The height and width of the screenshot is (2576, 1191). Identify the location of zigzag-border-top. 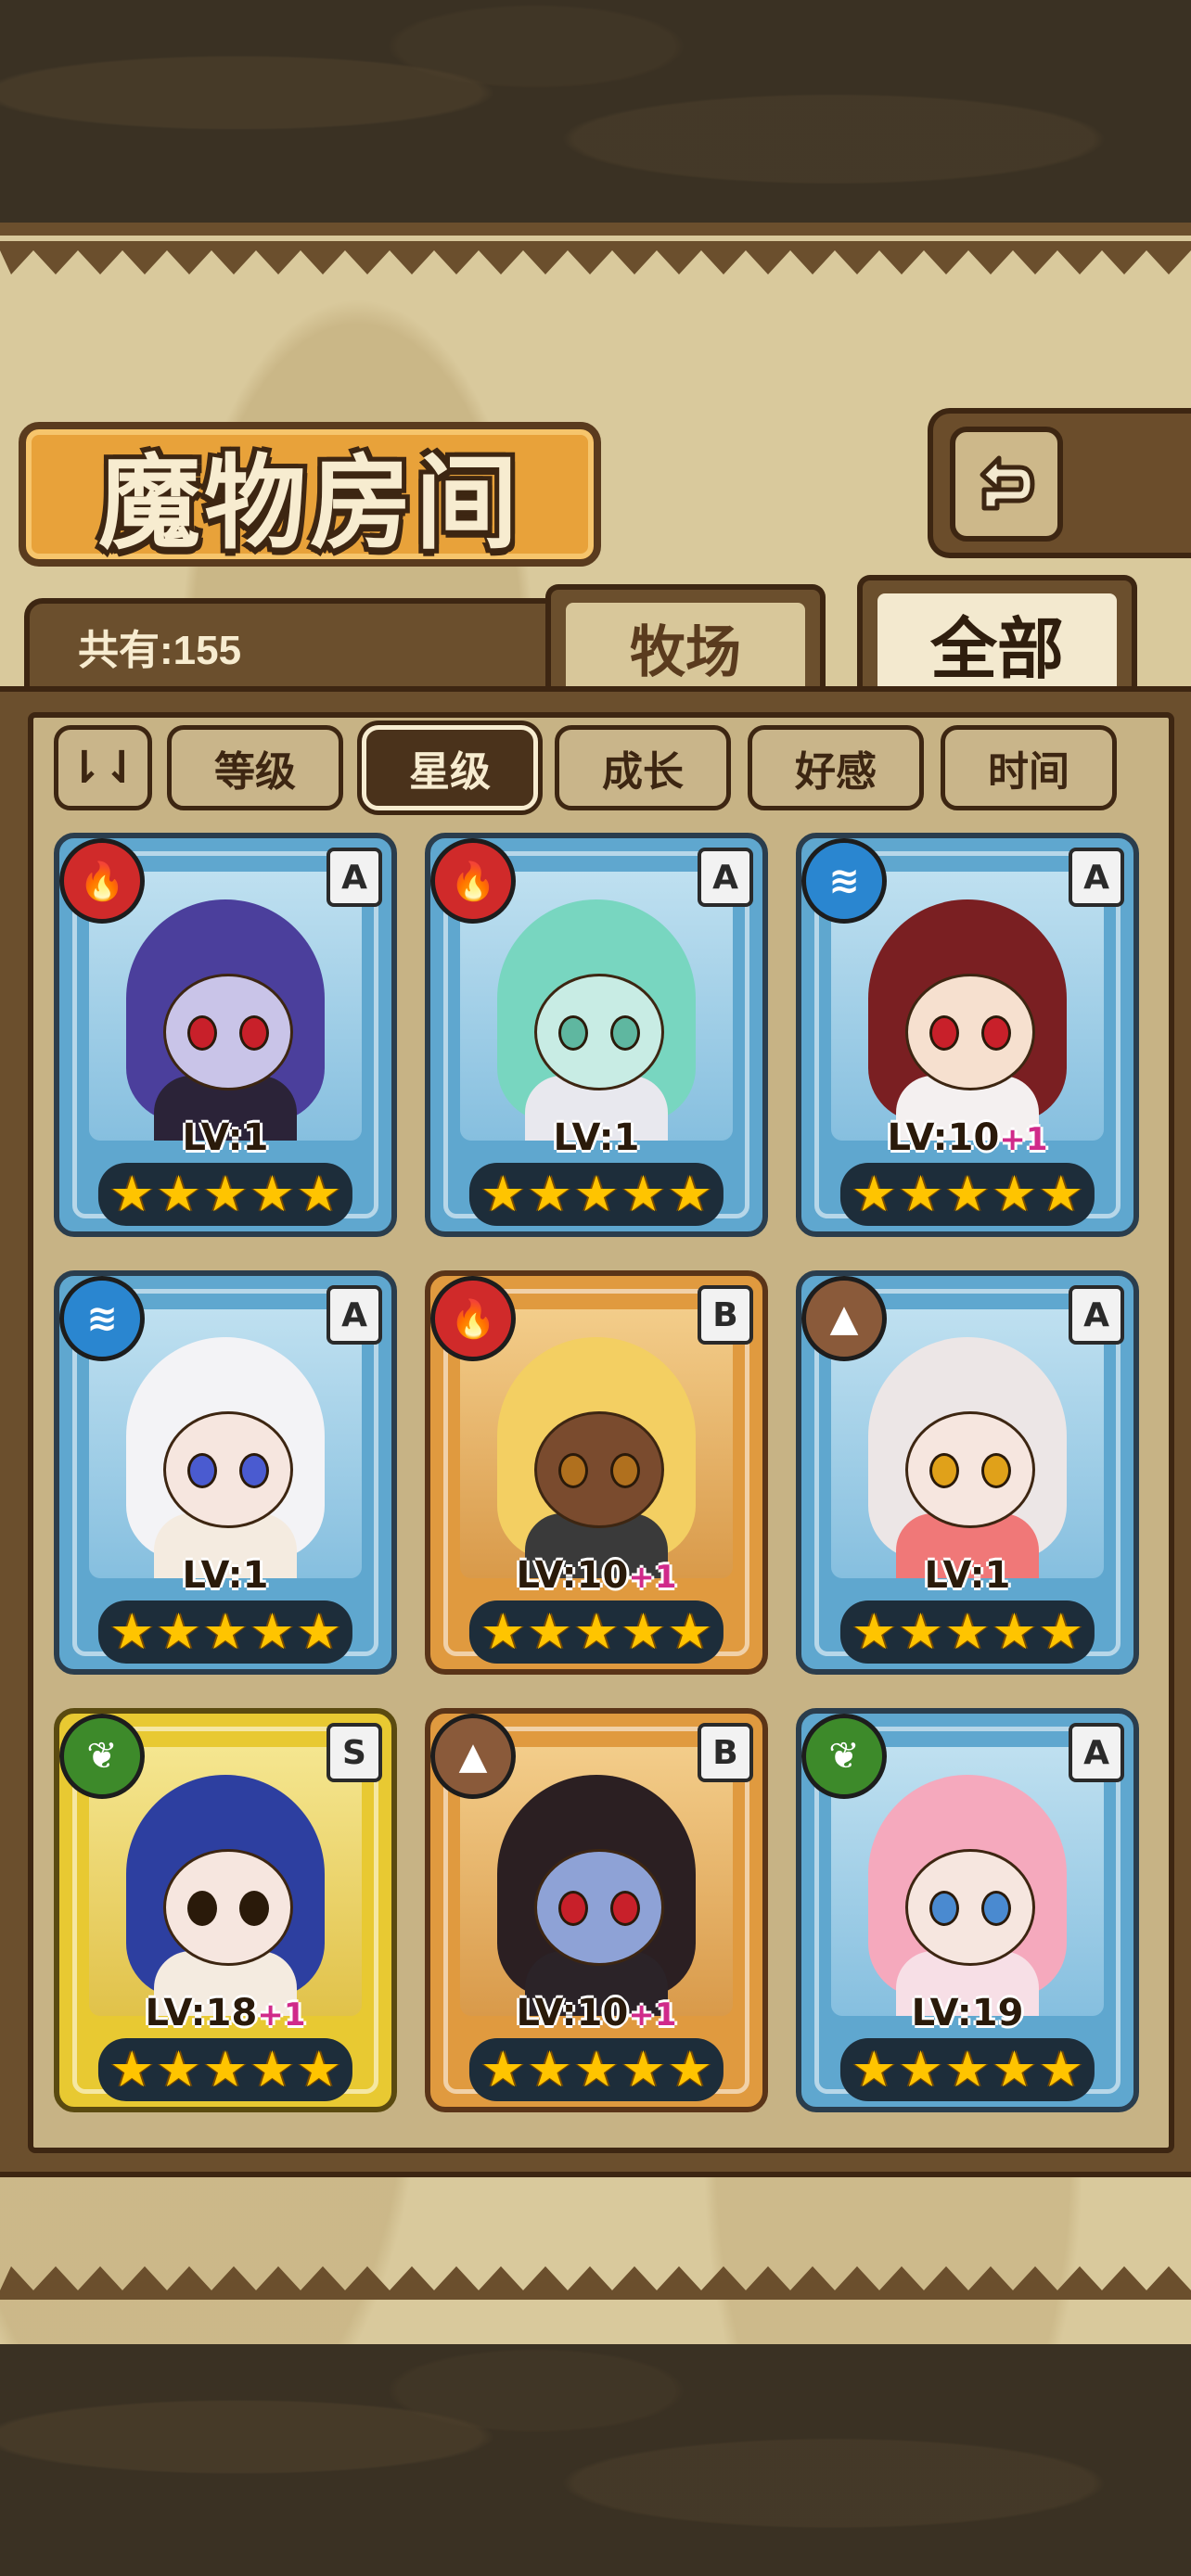
(595, 257).